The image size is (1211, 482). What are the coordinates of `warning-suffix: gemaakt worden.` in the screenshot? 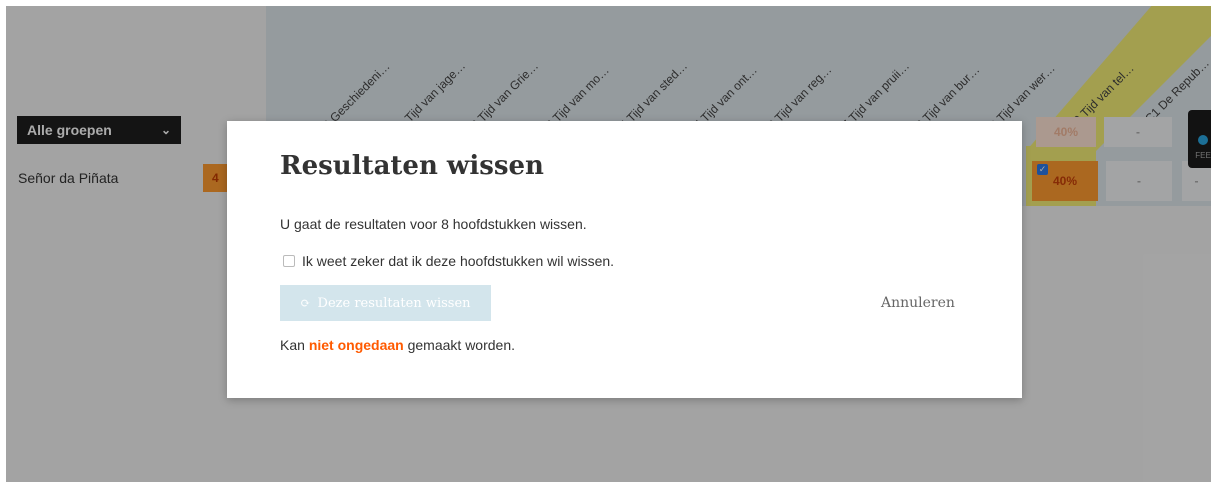 It's located at (461, 345).